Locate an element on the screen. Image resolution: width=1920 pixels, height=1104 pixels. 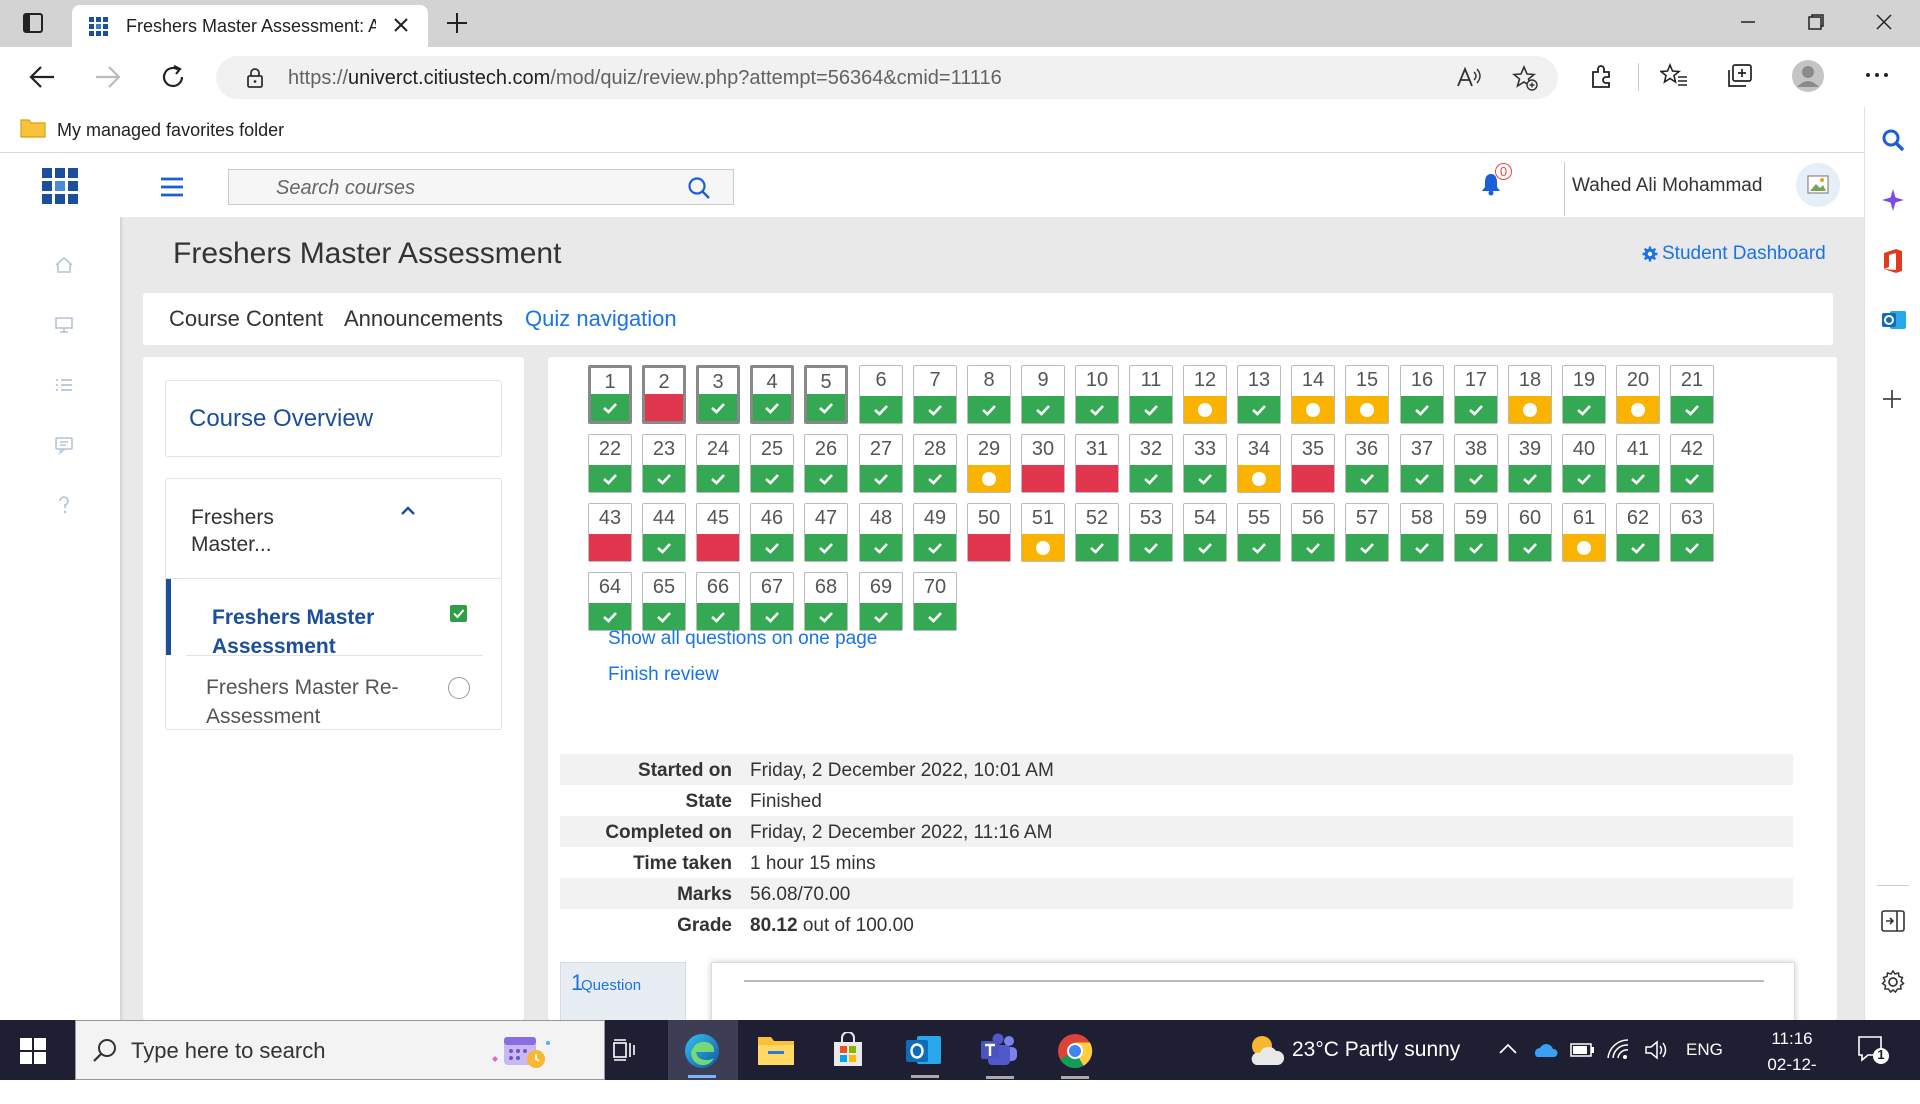
lock-icon is located at coordinates (255, 78).